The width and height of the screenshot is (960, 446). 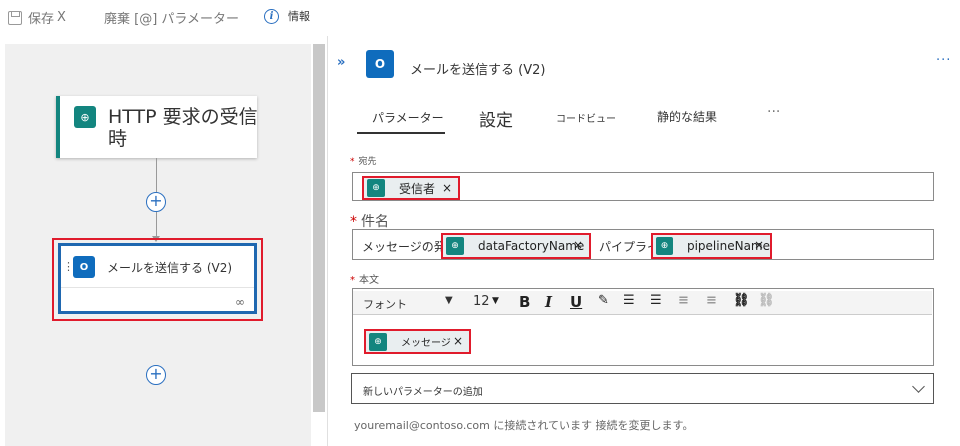 What do you see at coordinates (401, 133) in the screenshot?
I see `active-tab-indicator` at bounding box center [401, 133].